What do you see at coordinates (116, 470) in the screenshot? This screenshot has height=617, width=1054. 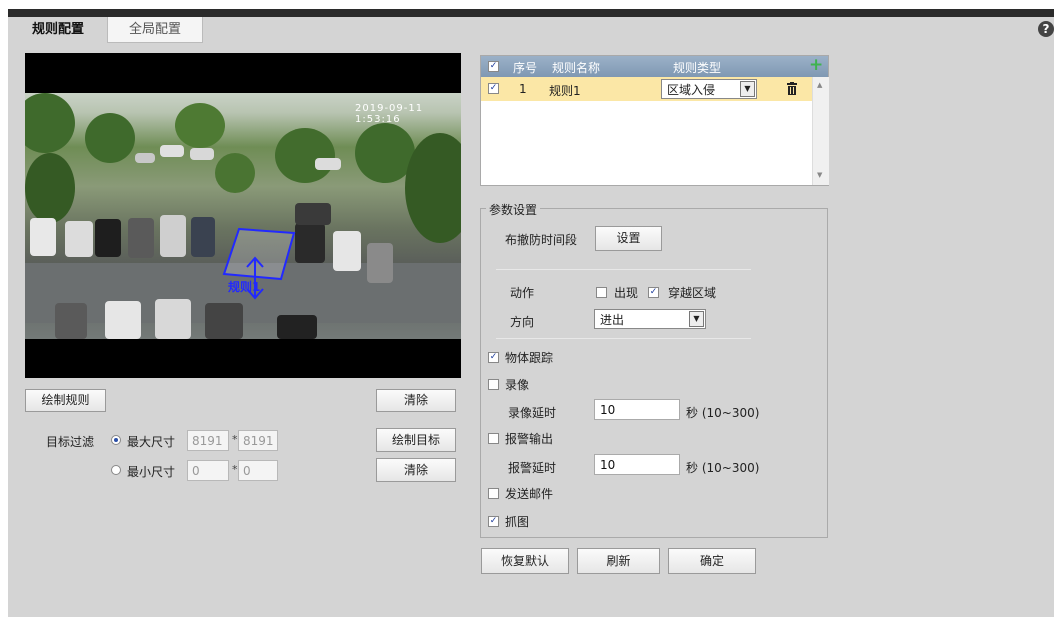 I see `min-size-radio` at bounding box center [116, 470].